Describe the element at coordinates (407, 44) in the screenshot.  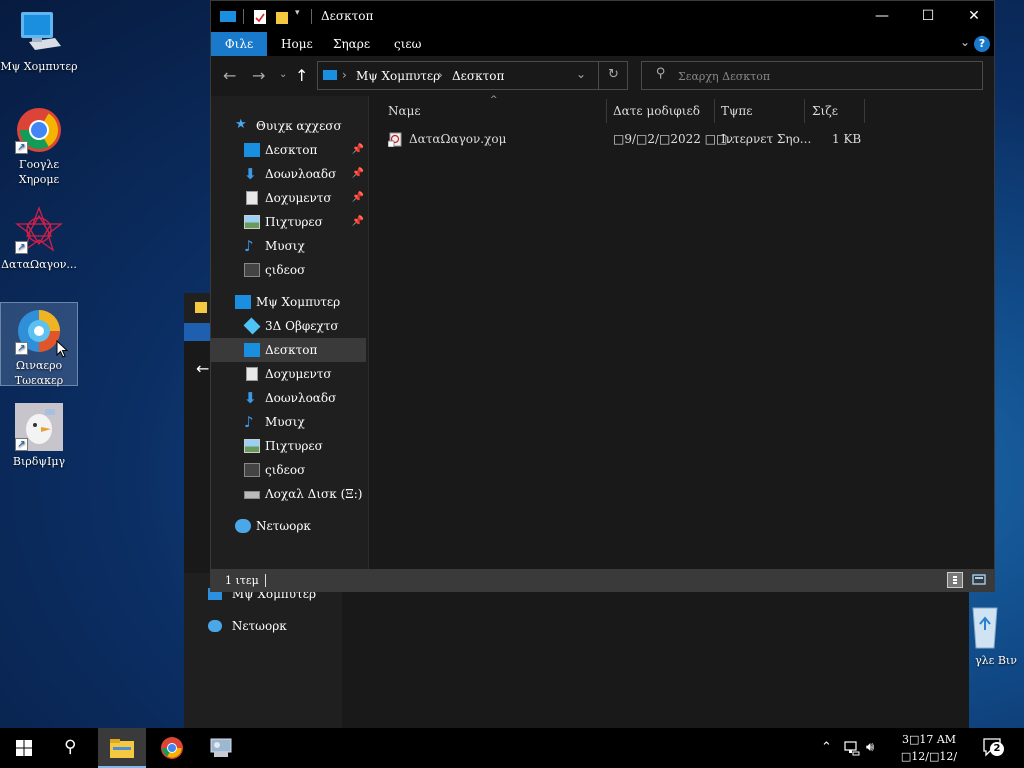
I see `tab-view: ςιεω` at that location.